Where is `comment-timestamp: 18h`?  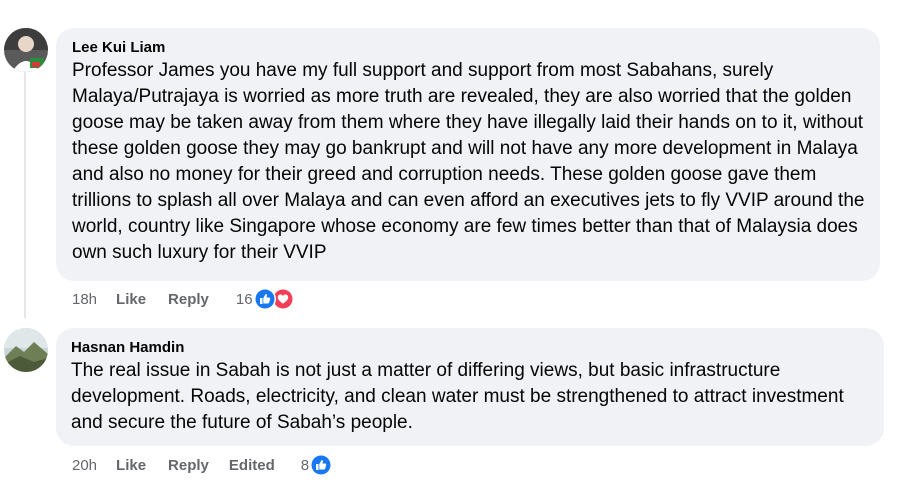
comment-timestamp: 18h is located at coordinates (84, 299).